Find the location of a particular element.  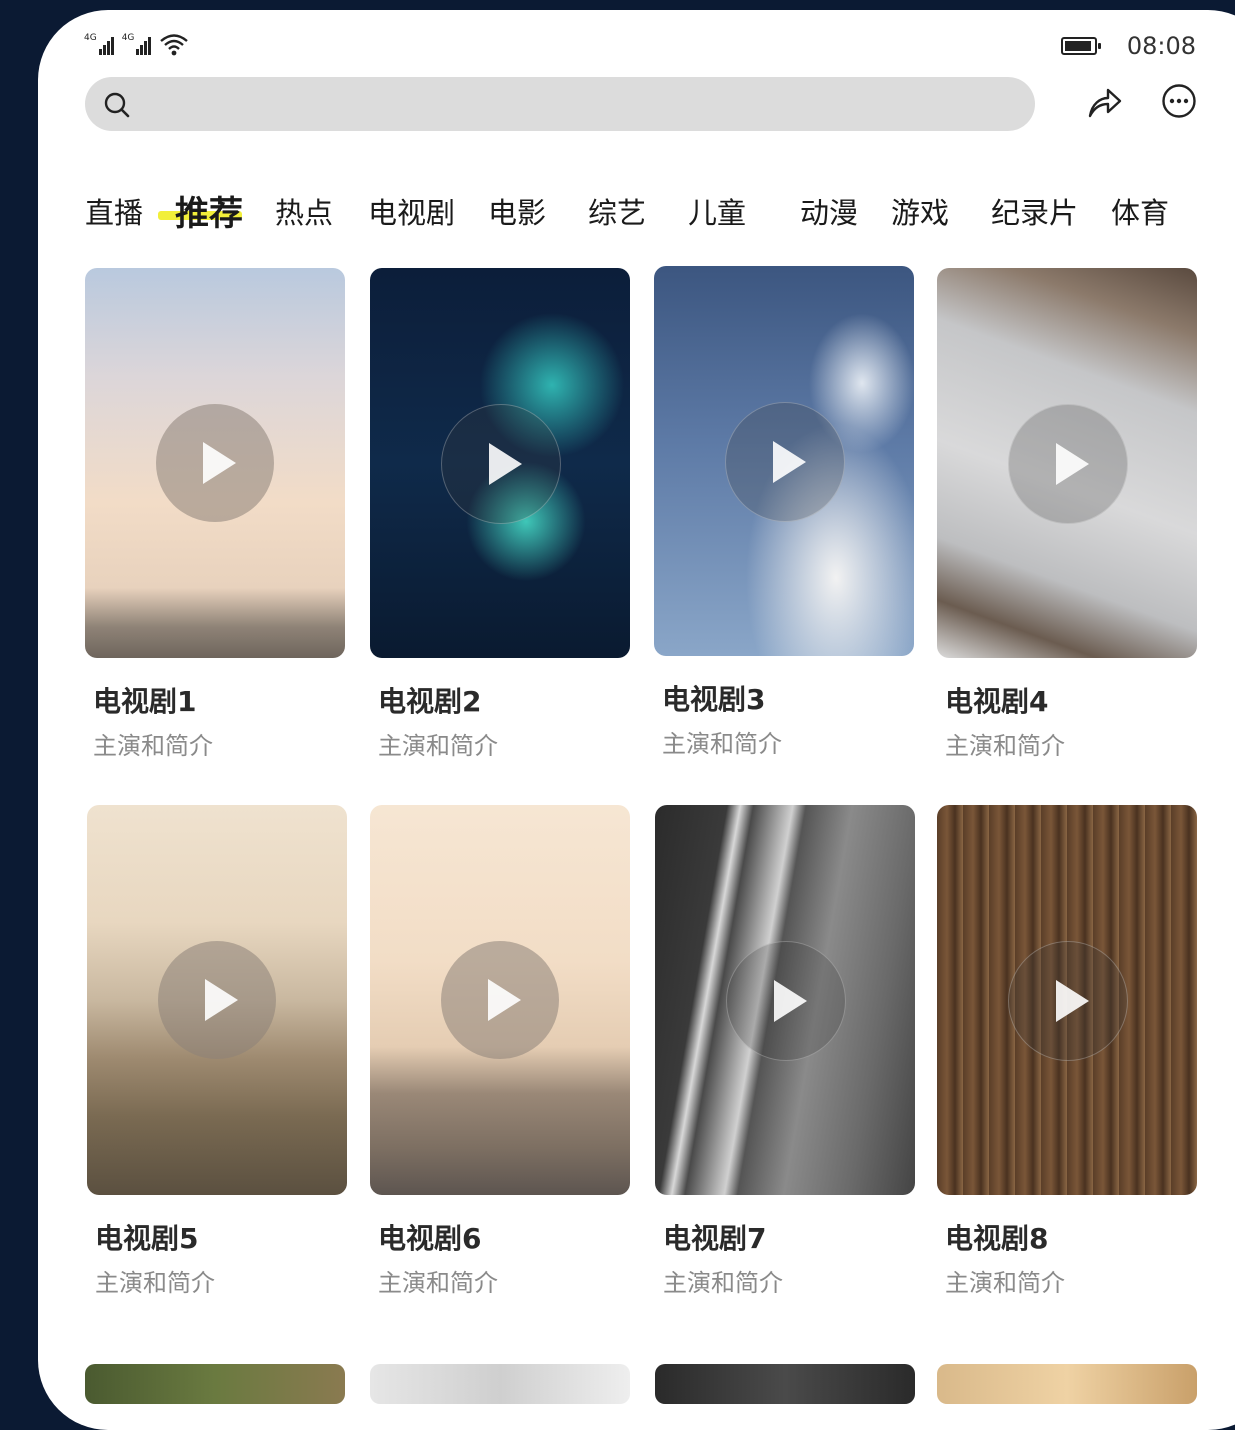

tab-games: 游戏 is located at coordinates (920, 211).